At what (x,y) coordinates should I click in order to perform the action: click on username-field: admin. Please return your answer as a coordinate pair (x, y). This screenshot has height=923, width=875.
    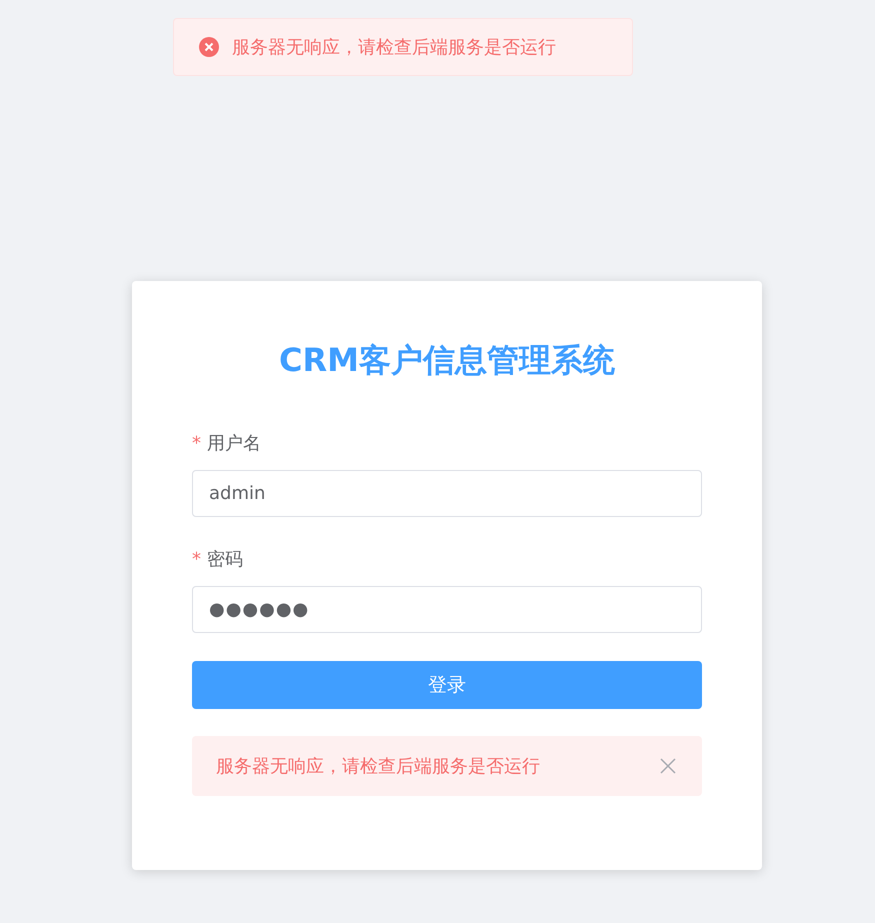
    Looking at the image, I should click on (447, 494).